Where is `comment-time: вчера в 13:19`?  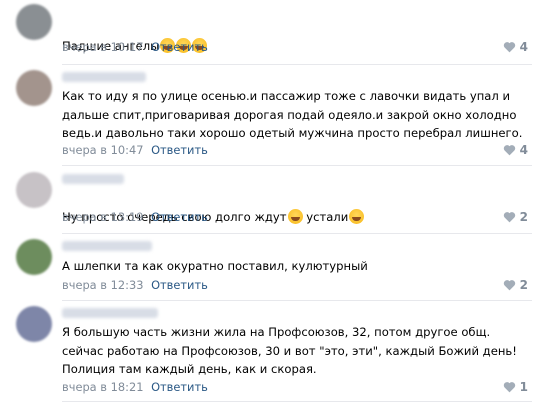 comment-time: вчера в 13:19 is located at coordinates (102, 217).